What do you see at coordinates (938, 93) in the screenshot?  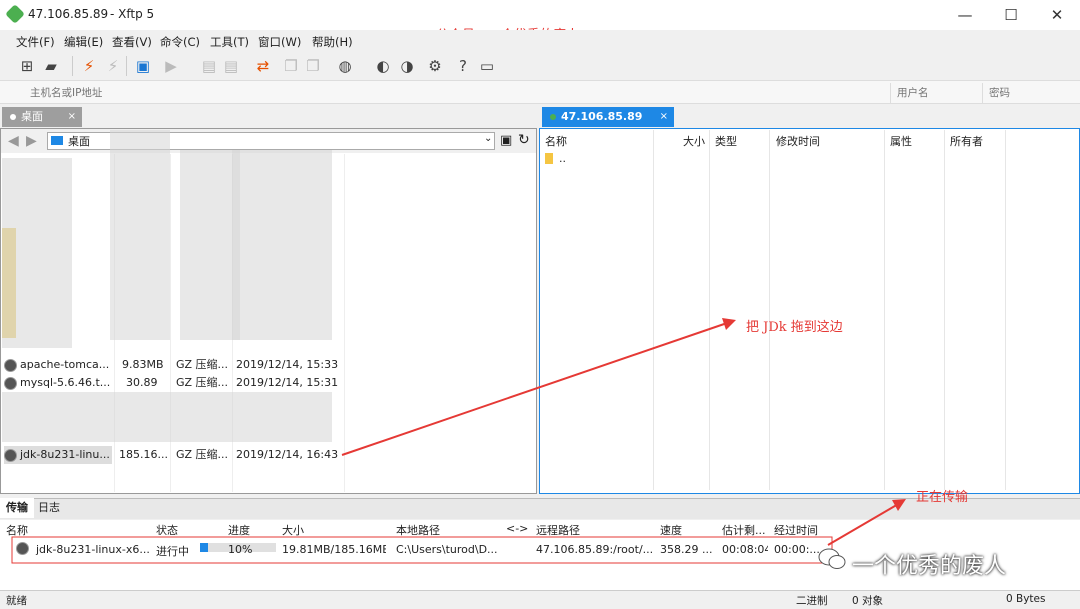 I see `username-input` at bounding box center [938, 93].